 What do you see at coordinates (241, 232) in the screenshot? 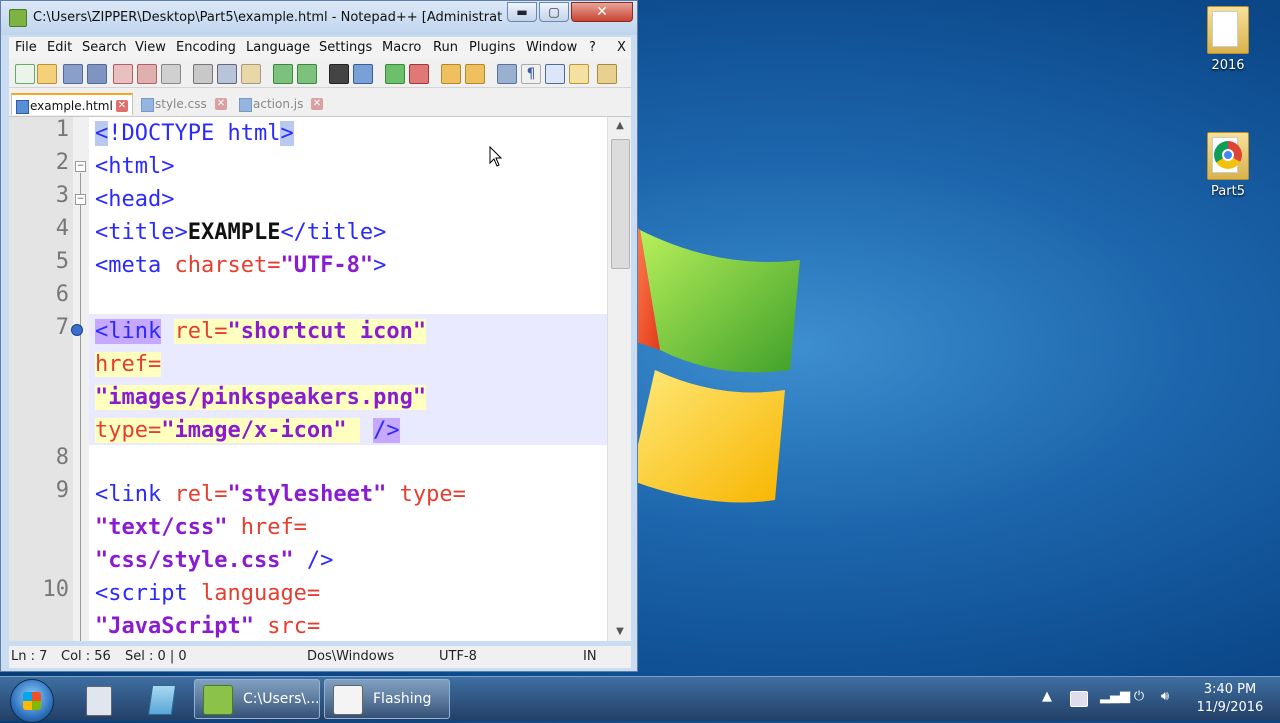
I see `code-line: <title>EXAMPLE</title>` at bounding box center [241, 232].